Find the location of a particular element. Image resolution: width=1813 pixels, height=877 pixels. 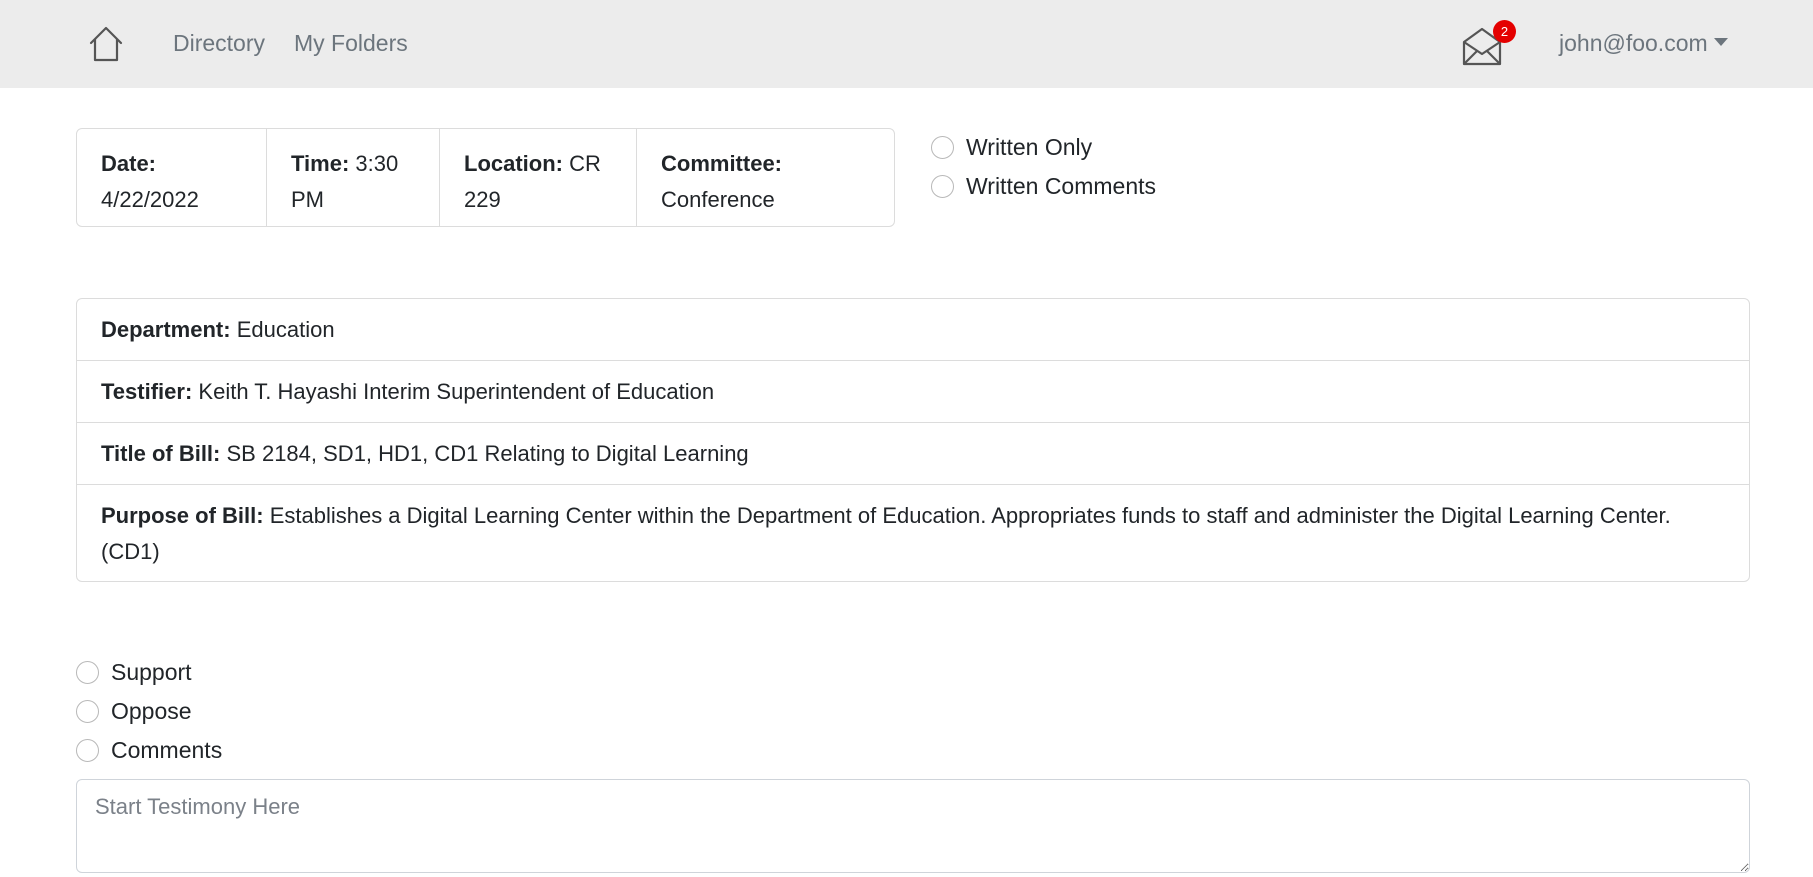

nav-my-folders: My Folders is located at coordinates (351, 43).